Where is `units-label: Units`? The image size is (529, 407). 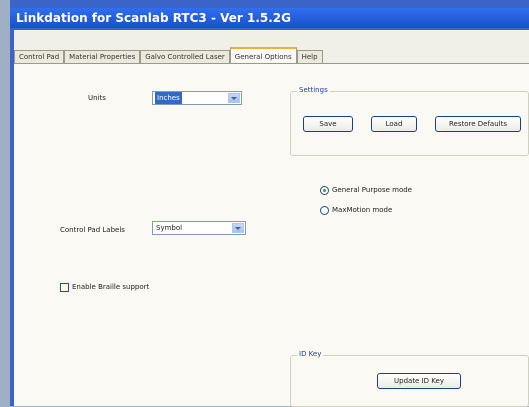 units-label: Units is located at coordinates (97, 98).